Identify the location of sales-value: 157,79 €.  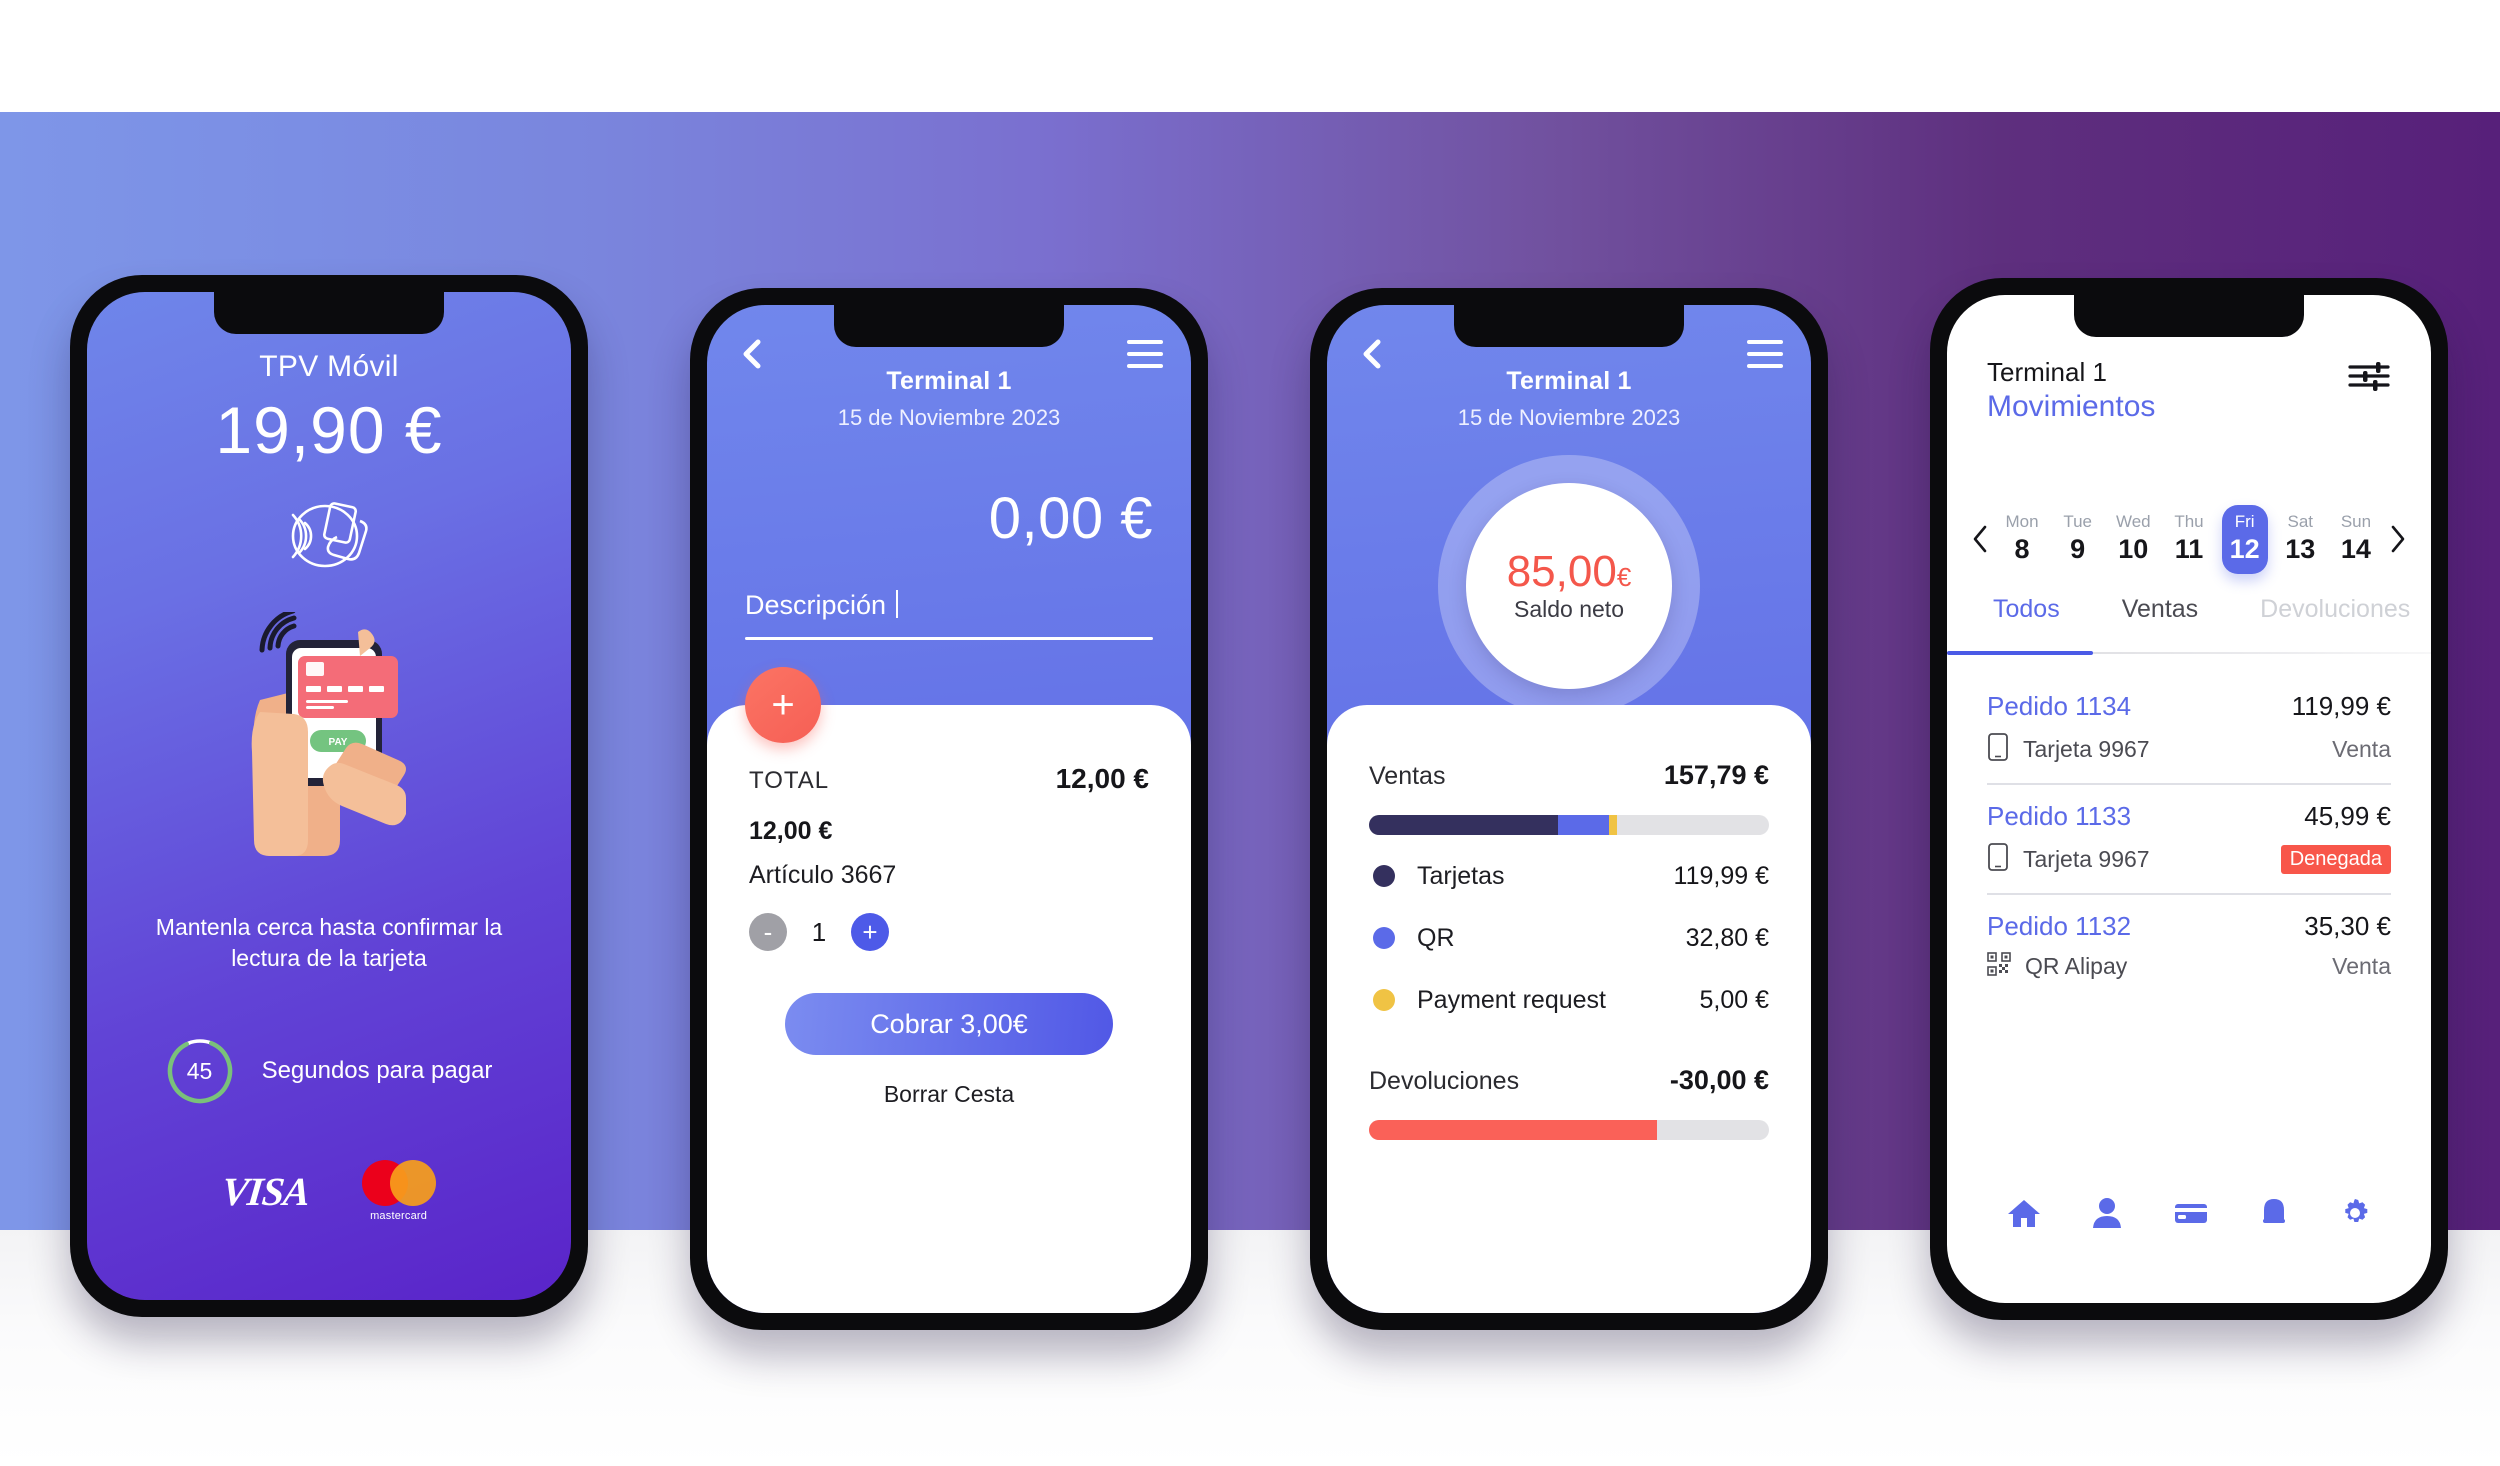
(1716, 775).